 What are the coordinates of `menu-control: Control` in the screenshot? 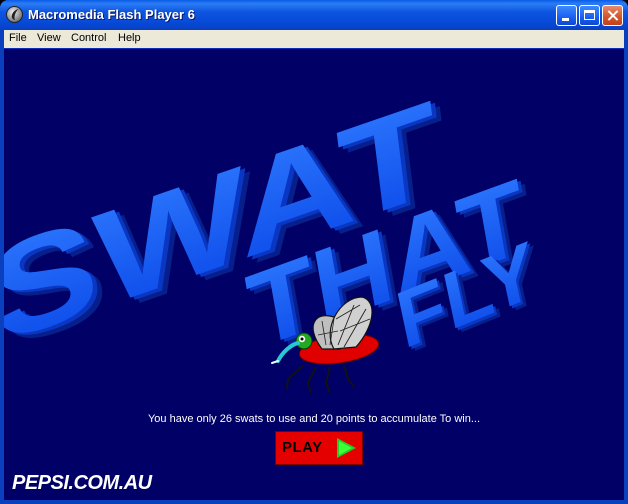 It's located at (88, 38).